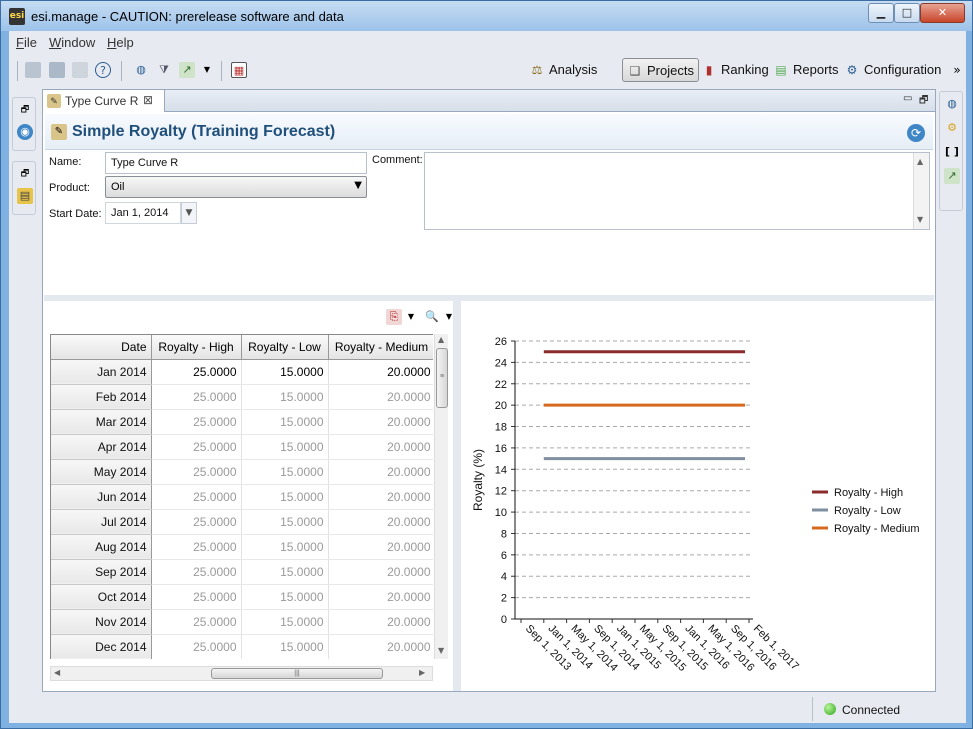  Describe the element at coordinates (101, 547) in the screenshot. I see `date-cell: Aug 2014` at that location.